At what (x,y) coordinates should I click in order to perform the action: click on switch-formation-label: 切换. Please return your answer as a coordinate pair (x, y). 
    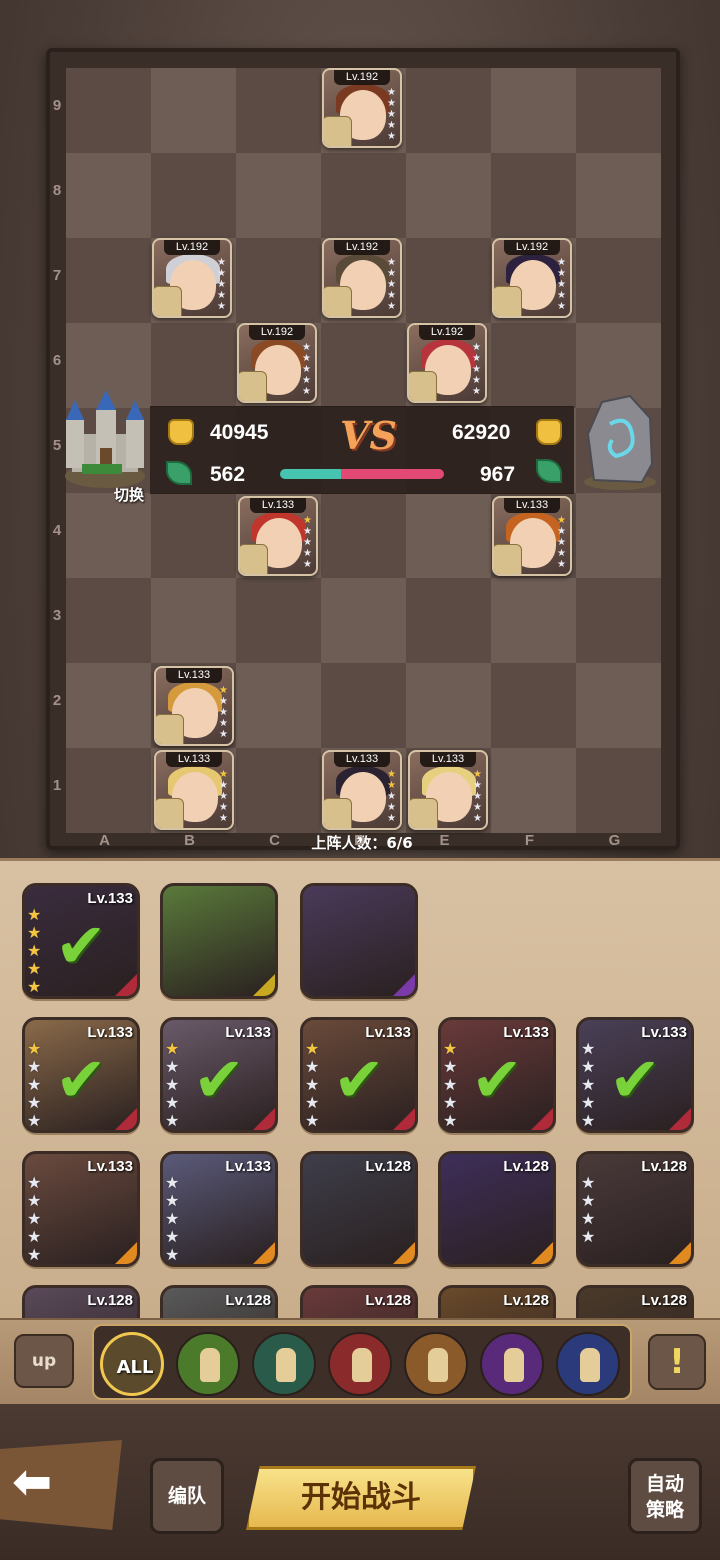
    Looking at the image, I should click on (129, 494).